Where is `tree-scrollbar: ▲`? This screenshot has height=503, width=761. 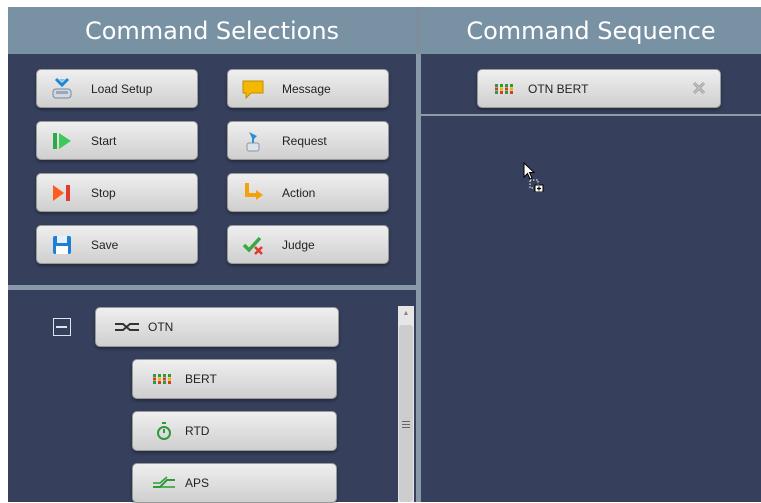
tree-scrollbar: ▲ is located at coordinates (406, 404).